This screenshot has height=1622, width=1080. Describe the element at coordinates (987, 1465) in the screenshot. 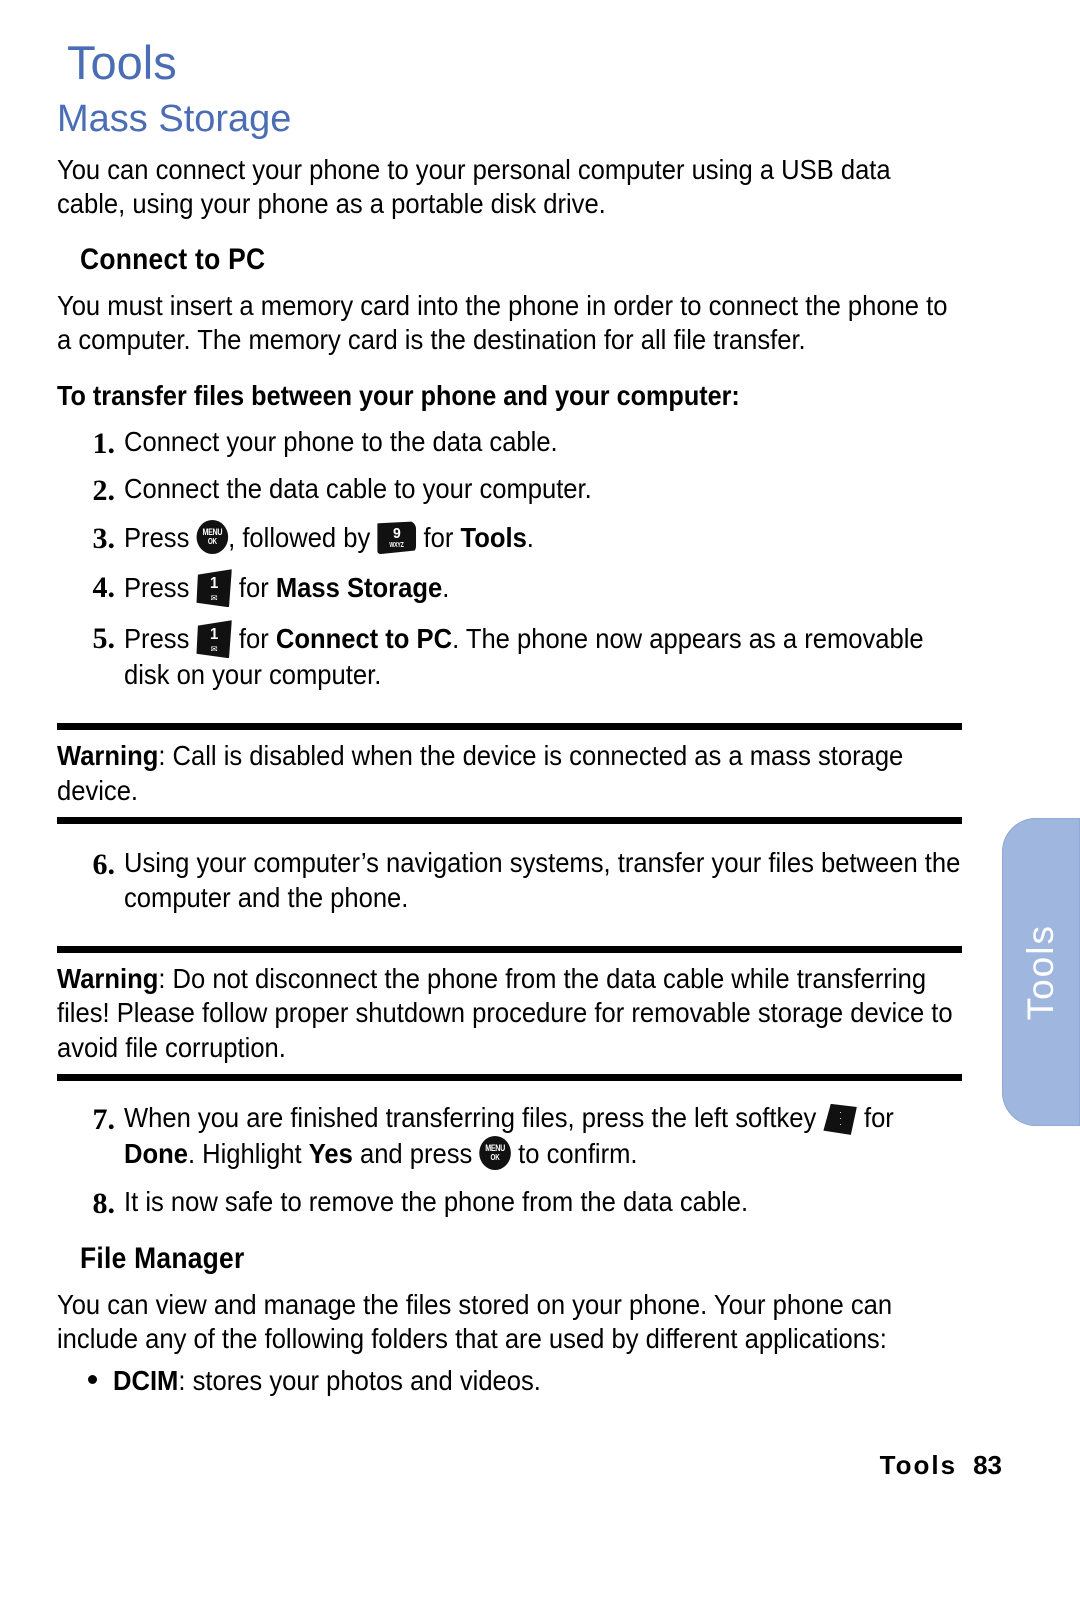

I see `footer-page-number: 83` at that location.